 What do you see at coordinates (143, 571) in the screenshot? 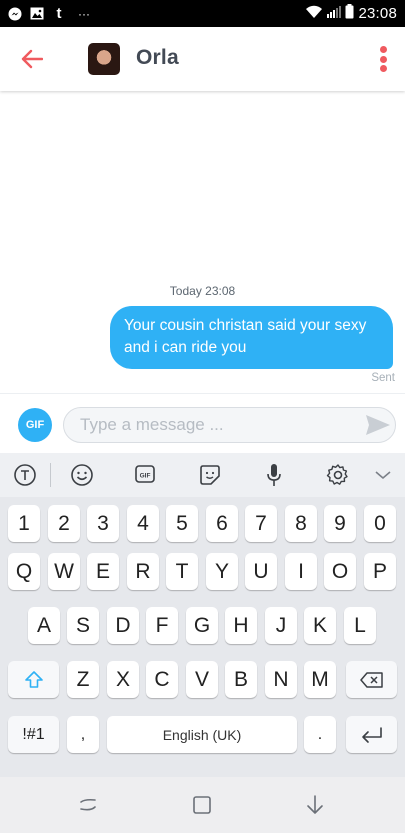
I see `key-r: R` at bounding box center [143, 571].